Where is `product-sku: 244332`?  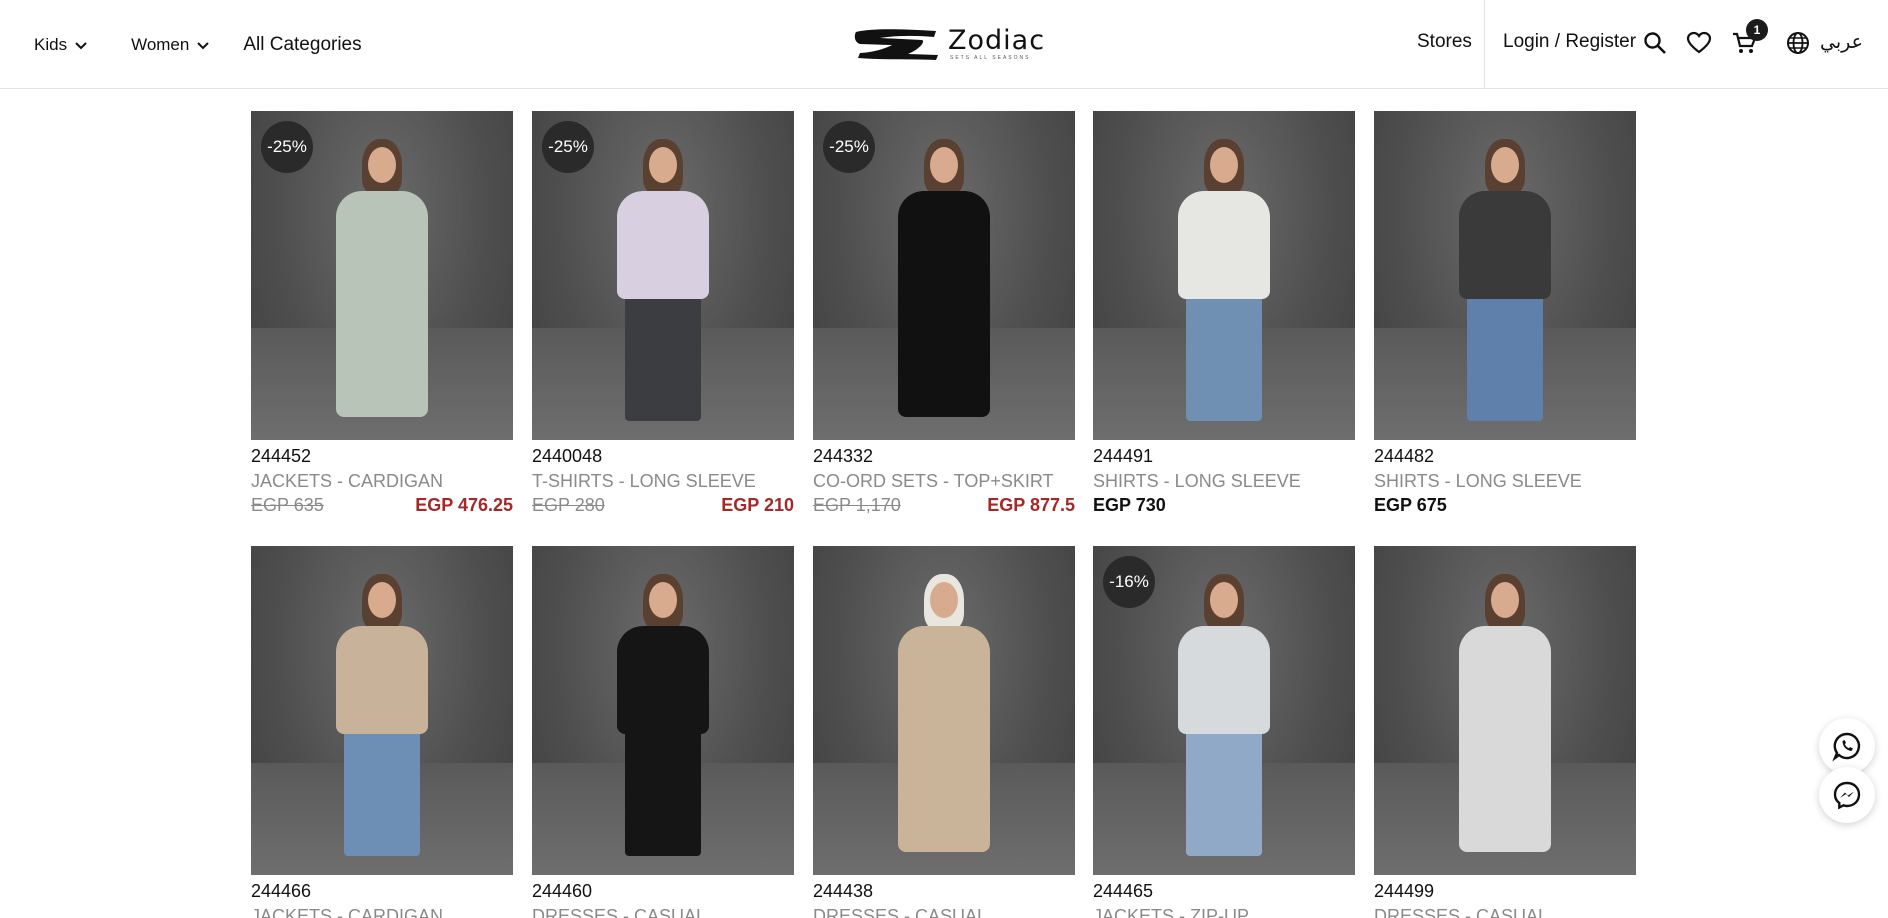
product-sku: 244332 is located at coordinates (944, 456).